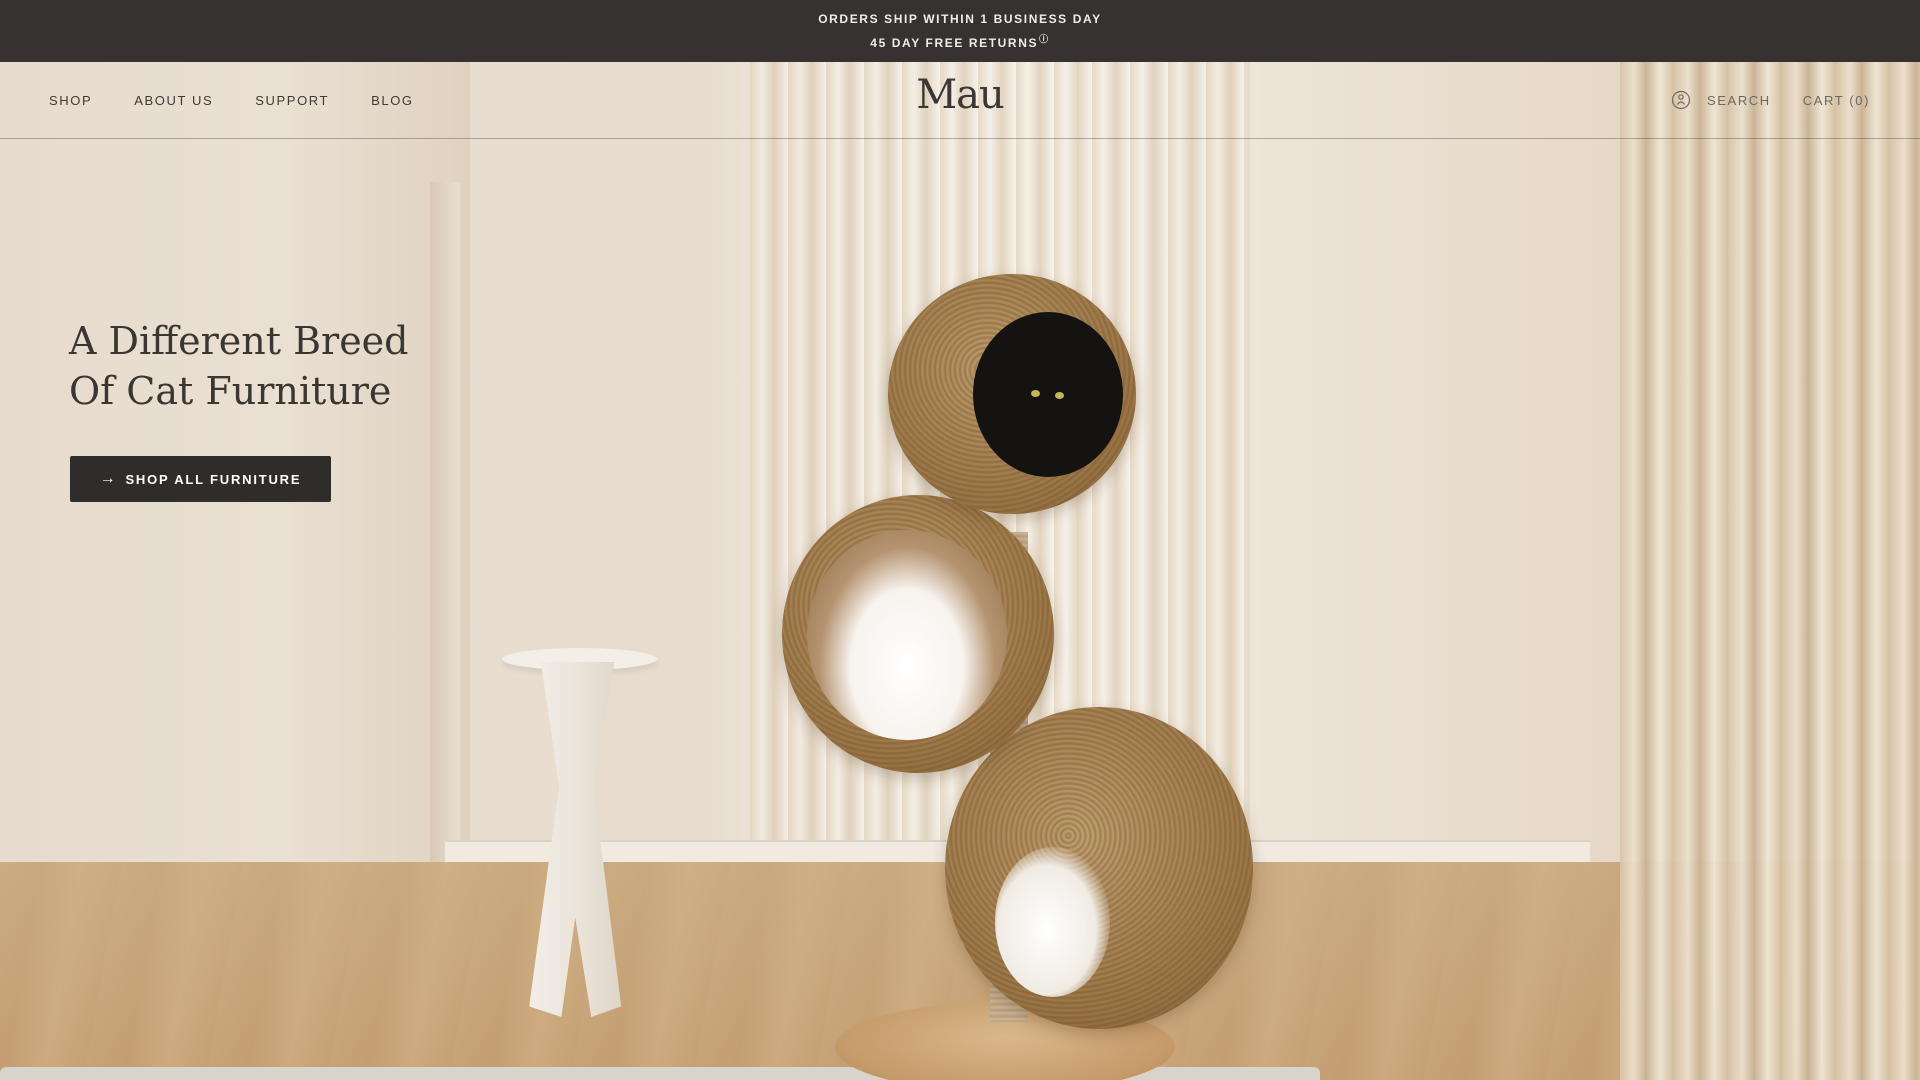 The image size is (1920, 1080). I want to click on info-icon: ⓘ, so click(1044, 39).